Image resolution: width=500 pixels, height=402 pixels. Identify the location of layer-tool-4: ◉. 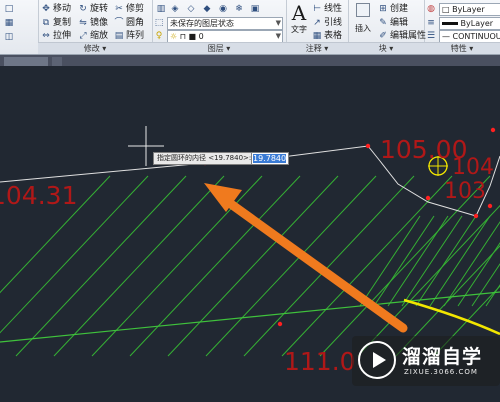
(224, 9).